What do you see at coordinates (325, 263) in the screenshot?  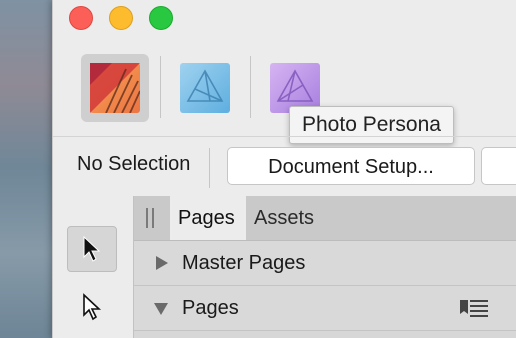 I see `master-pages-section: Master Pages` at bounding box center [325, 263].